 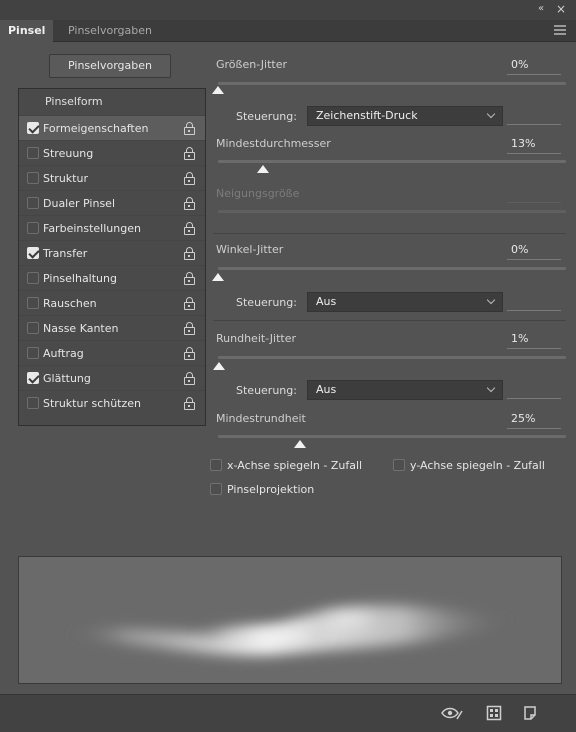 I want to click on size-jitter-slider, so click(x=392, y=83).